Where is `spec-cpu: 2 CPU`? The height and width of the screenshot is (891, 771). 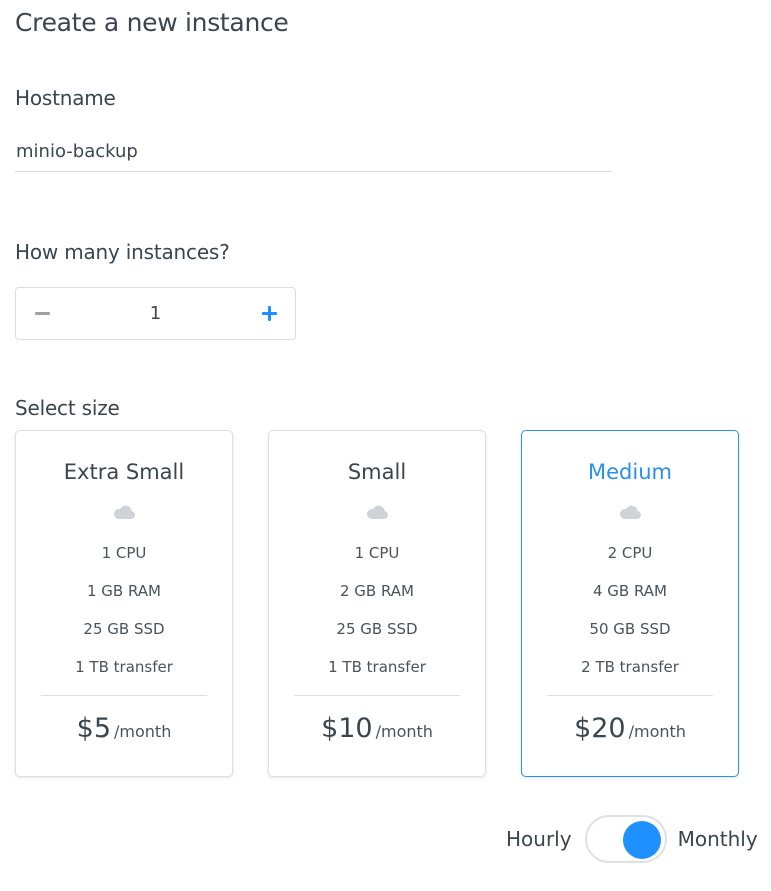 spec-cpu: 2 CPU is located at coordinates (630, 553).